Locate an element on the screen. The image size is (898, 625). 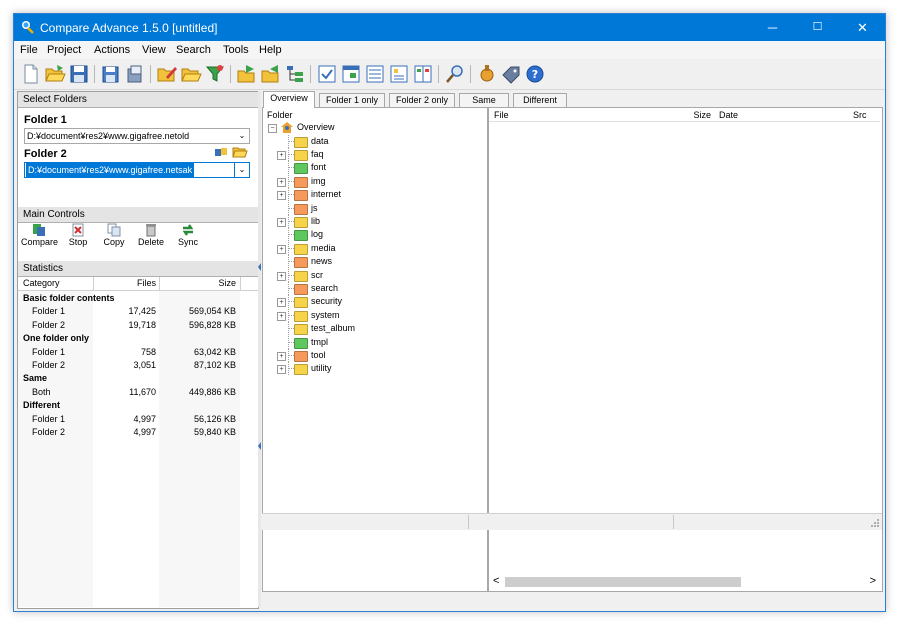
folder1-combo: D:¥document¥res2¥www.gigafree.netold ⌄ is located at coordinates (137, 136).